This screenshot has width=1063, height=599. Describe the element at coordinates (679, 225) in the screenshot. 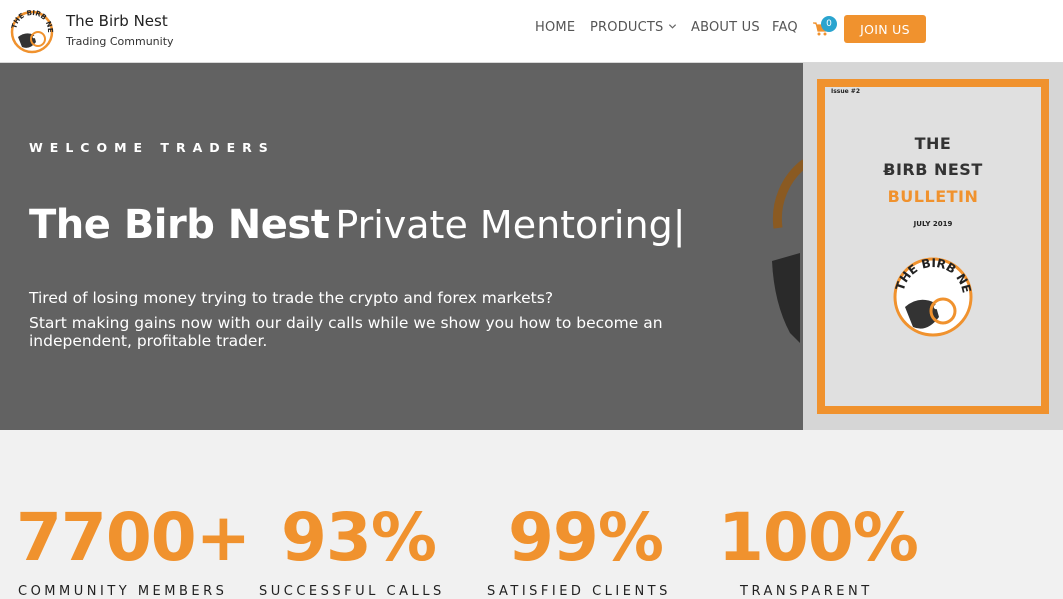

I see `typing-cursor: |` at that location.